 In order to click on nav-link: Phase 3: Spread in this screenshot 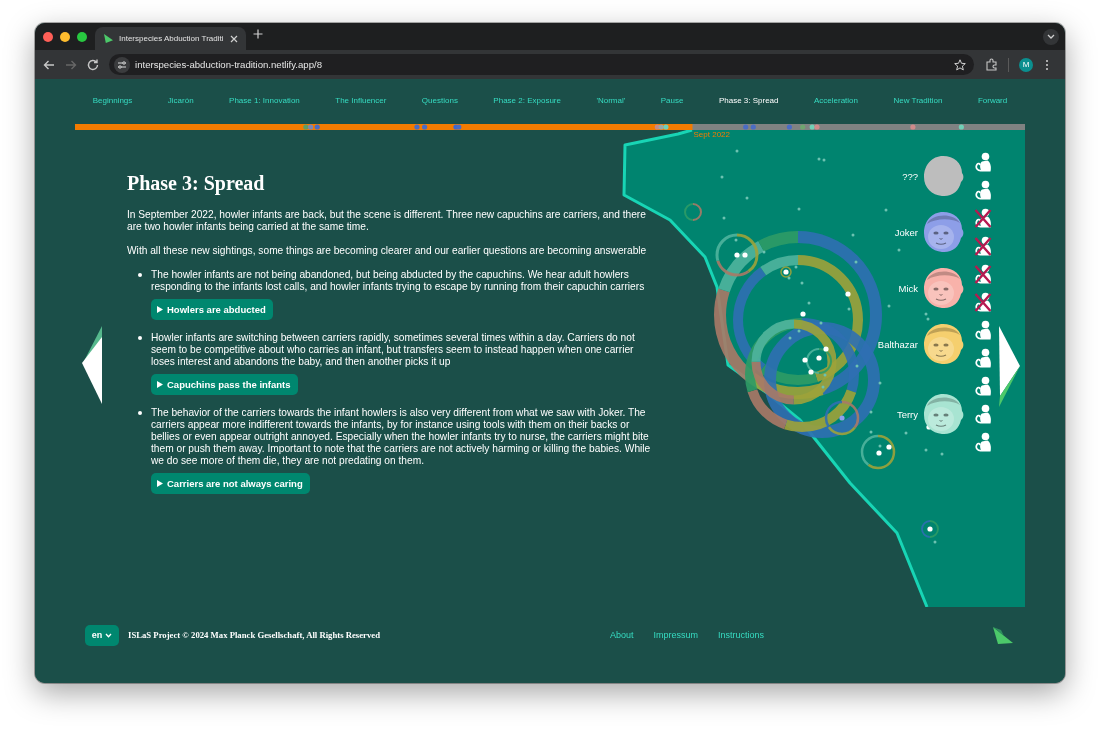, I will do `click(748, 101)`.